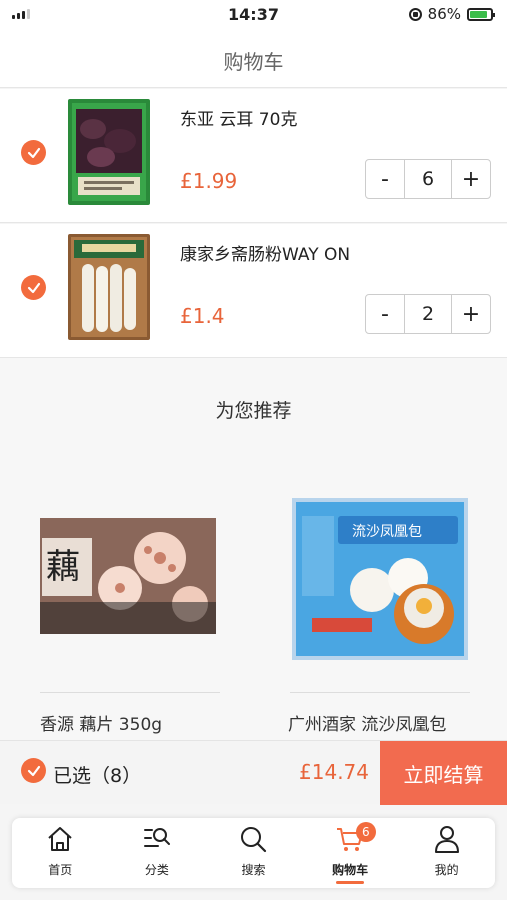 The height and width of the screenshot is (900, 507). What do you see at coordinates (253, 156) in the screenshot?
I see `cart-item: 东亚 云耳 70克 £1.99 - 6 +` at bounding box center [253, 156].